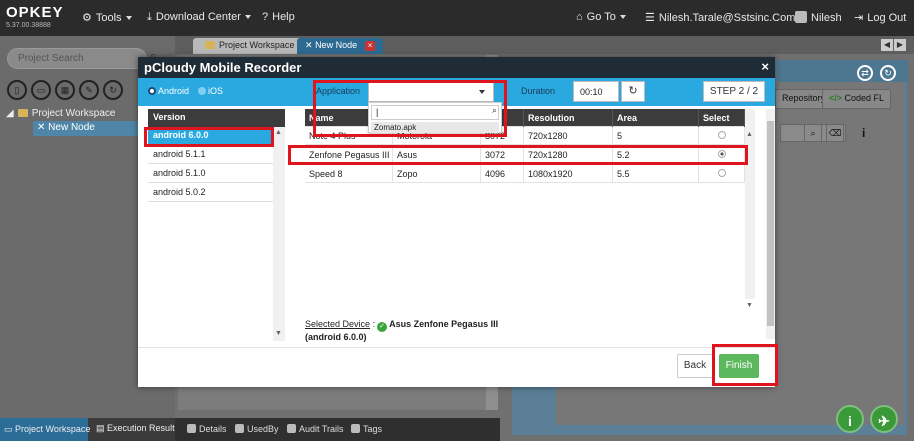 This screenshot has height=441, width=914. What do you see at coordinates (601, 17) in the screenshot?
I see `go-to-menu: ⌂ Go To` at bounding box center [601, 17].